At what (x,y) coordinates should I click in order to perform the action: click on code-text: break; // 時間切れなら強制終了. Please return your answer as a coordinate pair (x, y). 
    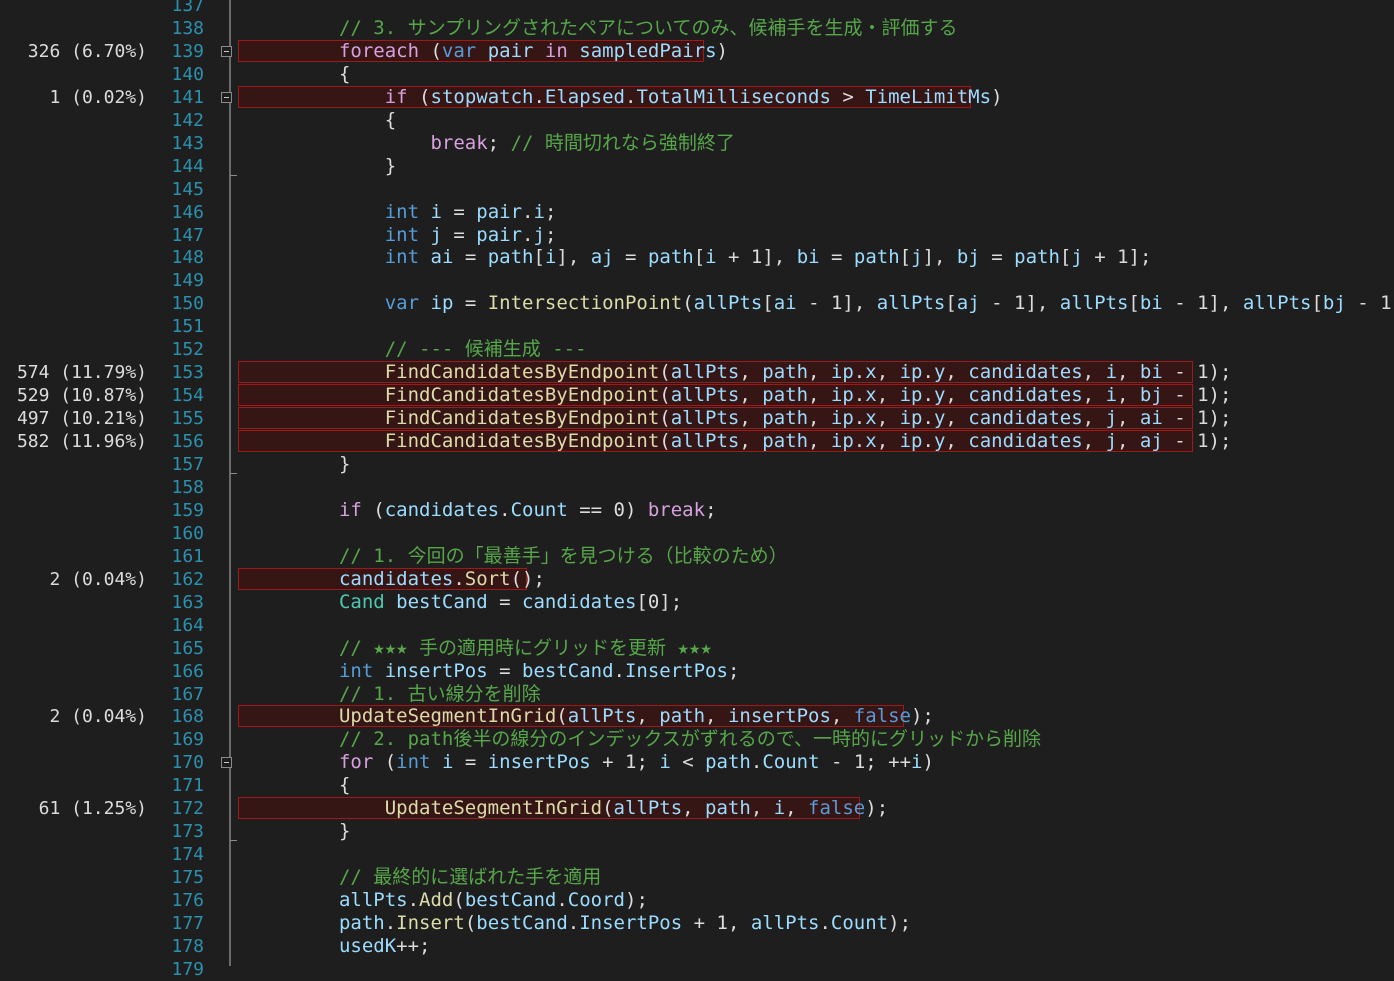
    Looking at the image, I should click on (485, 143).